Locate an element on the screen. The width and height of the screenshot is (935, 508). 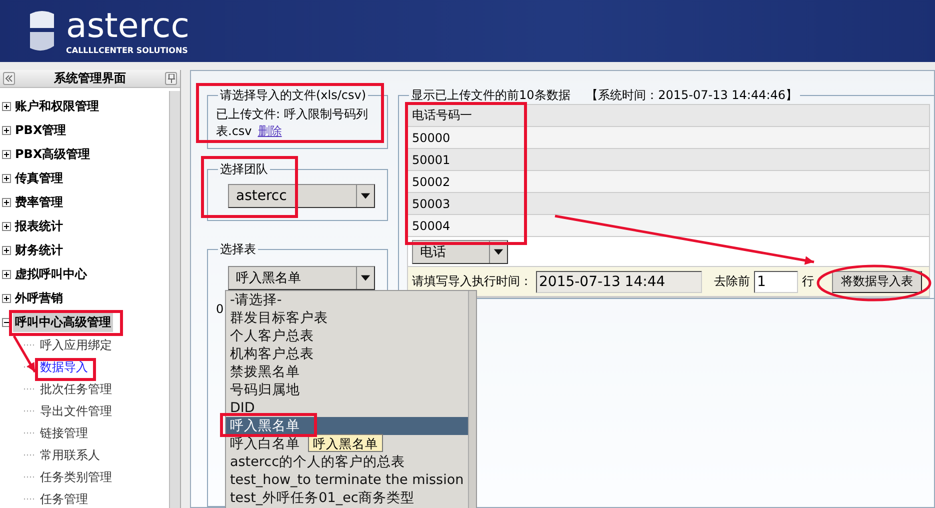
tagline: CALLLLCENTER SOLUTIONS is located at coordinates (127, 50).